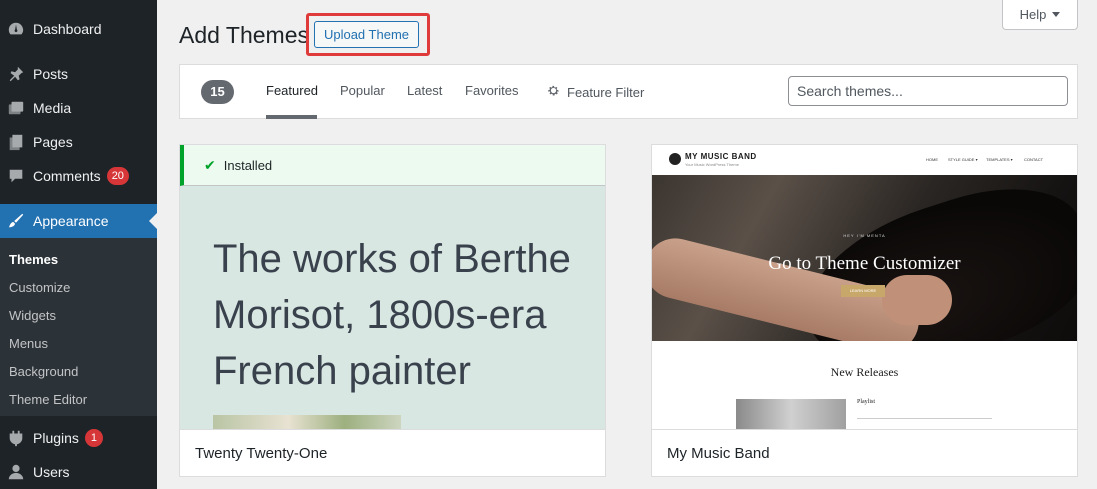 The image size is (1097, 489). Describe the element at coordinates (712, 164) in the screenshot. I see `preview-site-tagline: Your Music WordPress Theme` at that location.